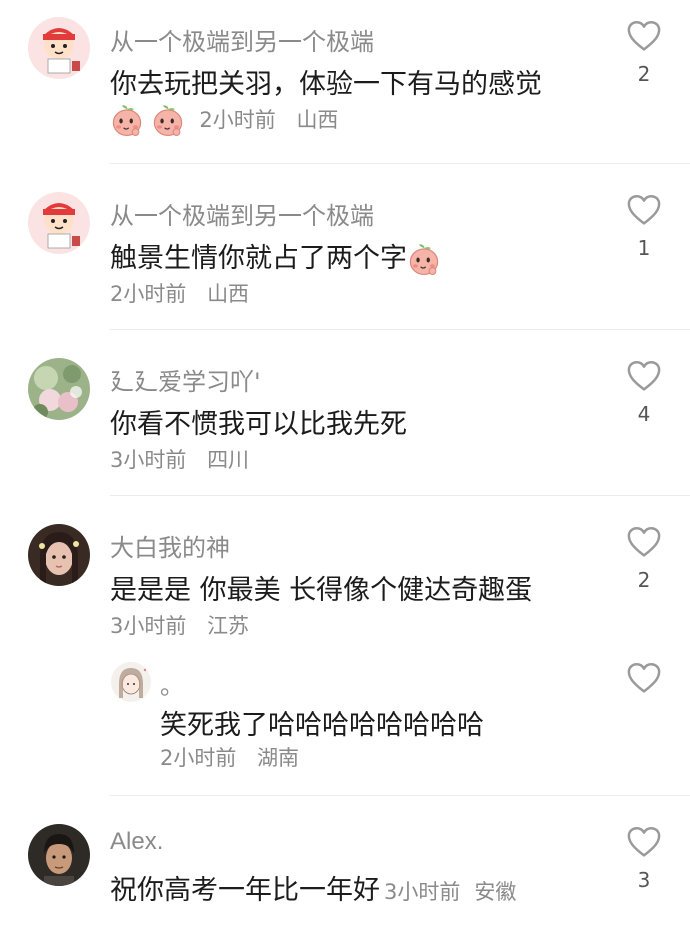  Describe the element at coordinates (495, 892) in the screenshot. I see `comment-location: 安徽` at that location.